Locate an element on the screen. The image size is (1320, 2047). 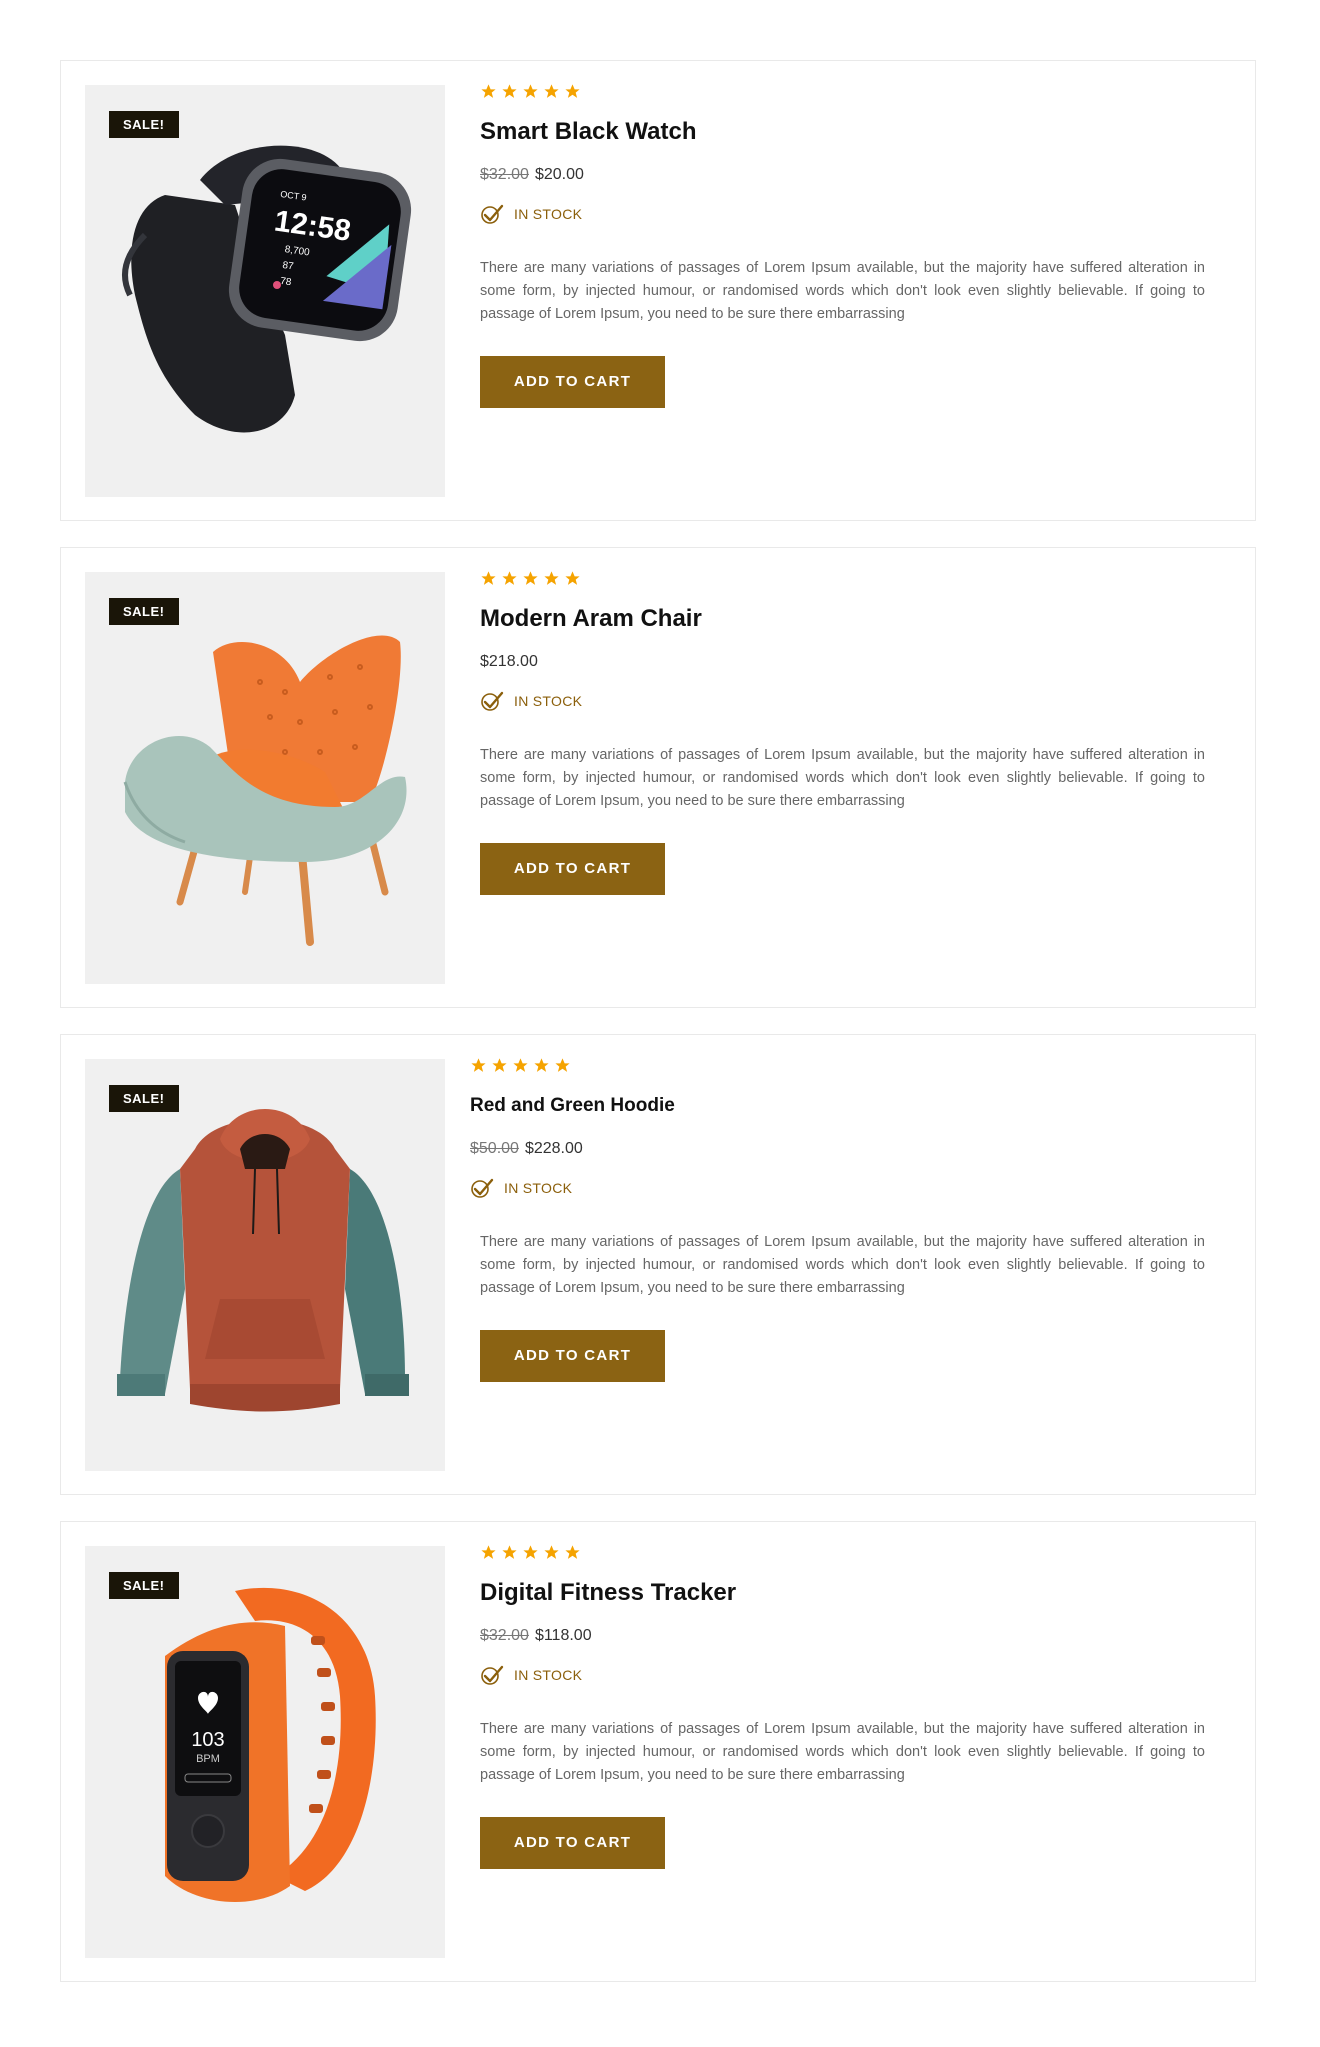
watch-heart-text: 78 is located at coordinates (285, 282).